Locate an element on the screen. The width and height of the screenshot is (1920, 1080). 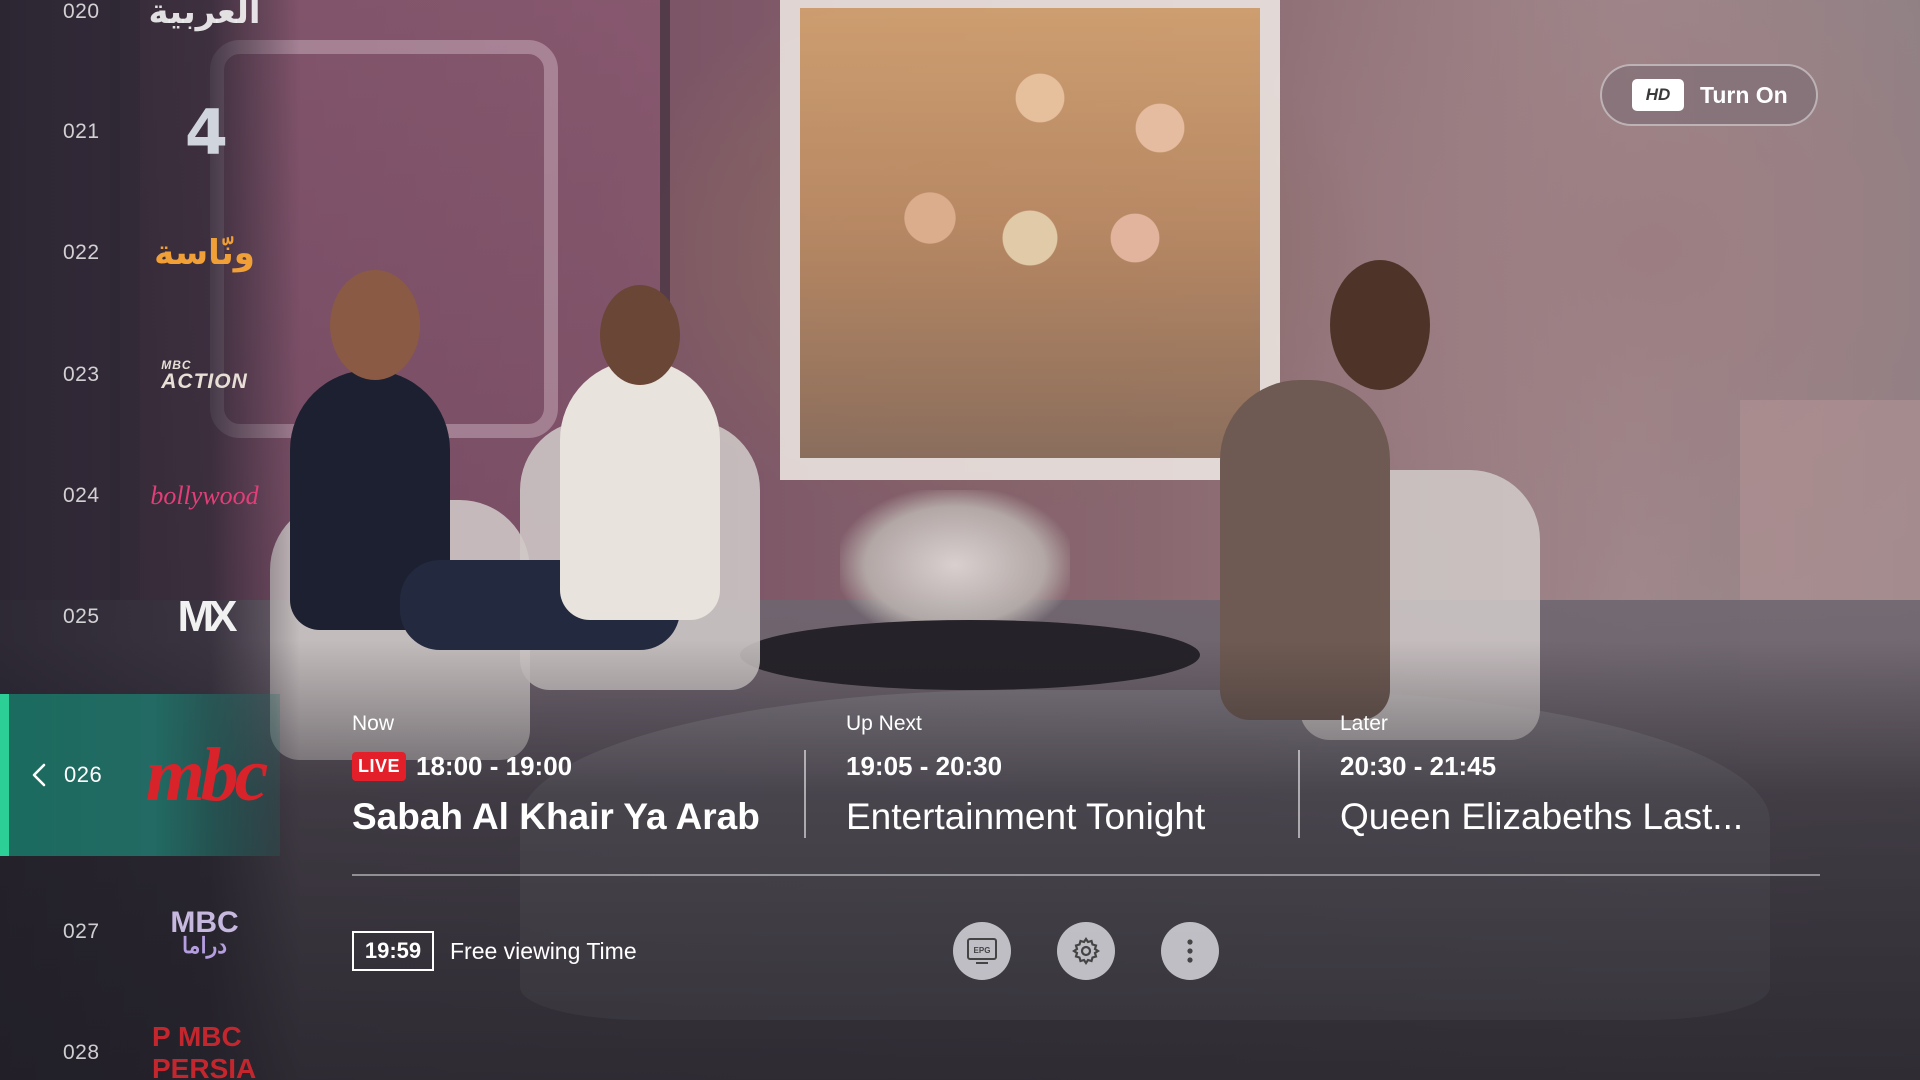
channel-row-022: 022 ونّاسة is located at coordinates (140, 253).